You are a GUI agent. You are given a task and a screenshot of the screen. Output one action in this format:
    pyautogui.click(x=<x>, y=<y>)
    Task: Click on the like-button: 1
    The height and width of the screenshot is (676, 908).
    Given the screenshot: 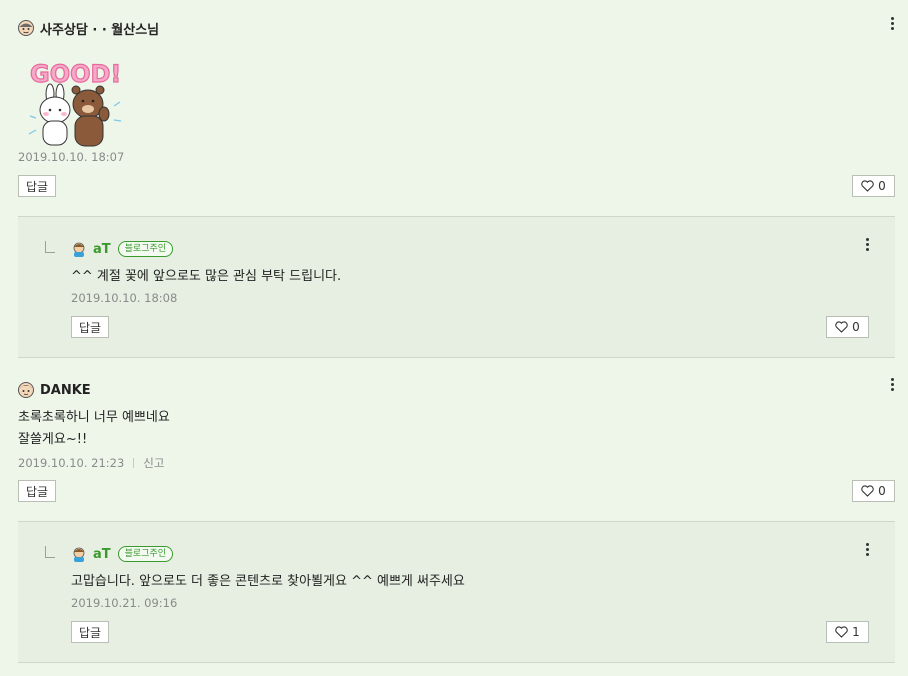 What is the action you would take?
    pyautogui.click(x=847, y=632)
    